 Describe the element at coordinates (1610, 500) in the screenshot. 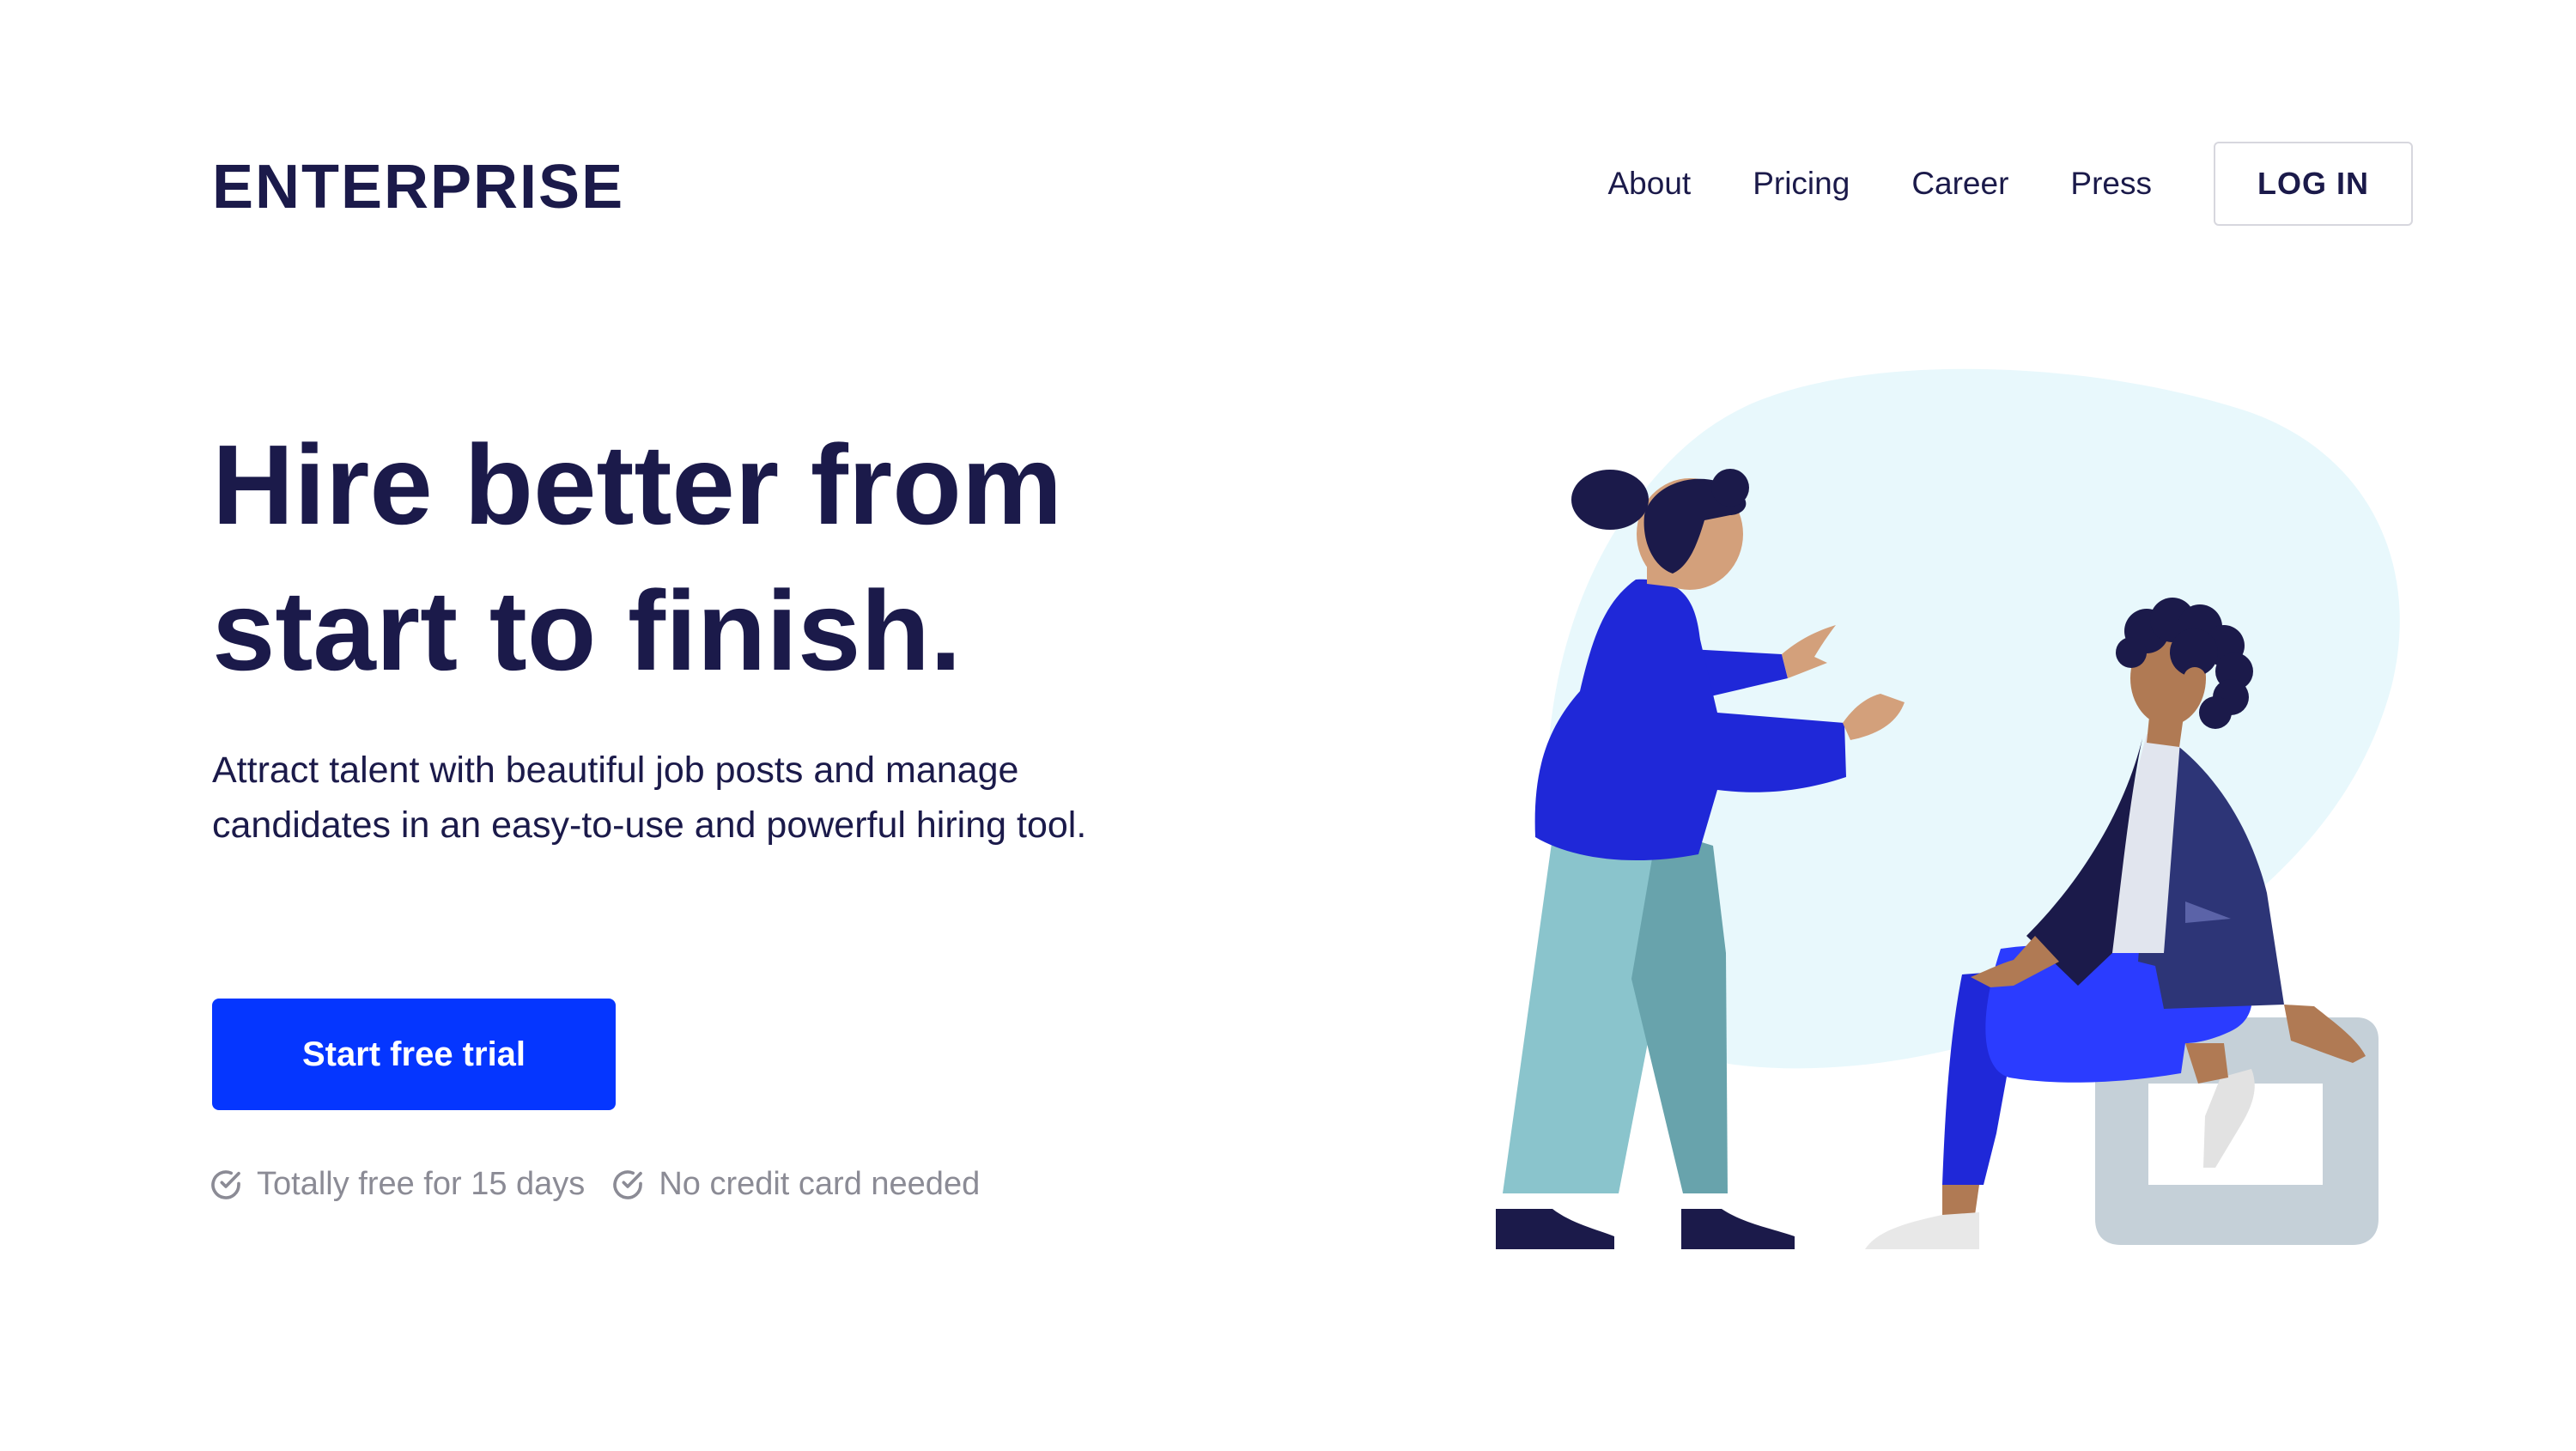

I see `woman-hair-bun` at that location.